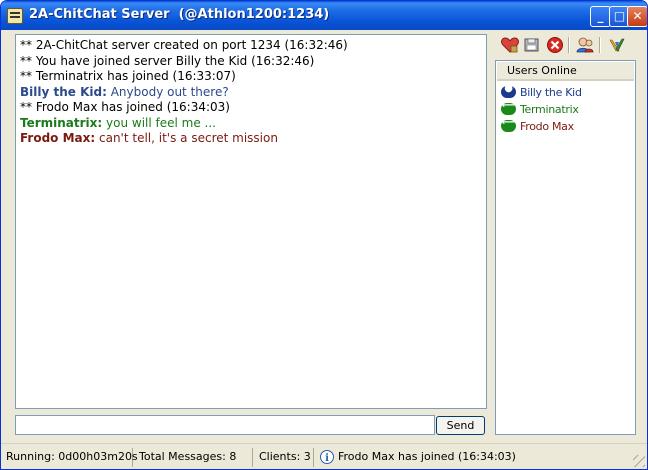 The width and height of the screenshot is (648, 470). I want to click on status-clients: Clients: 3, so click(284, 457).